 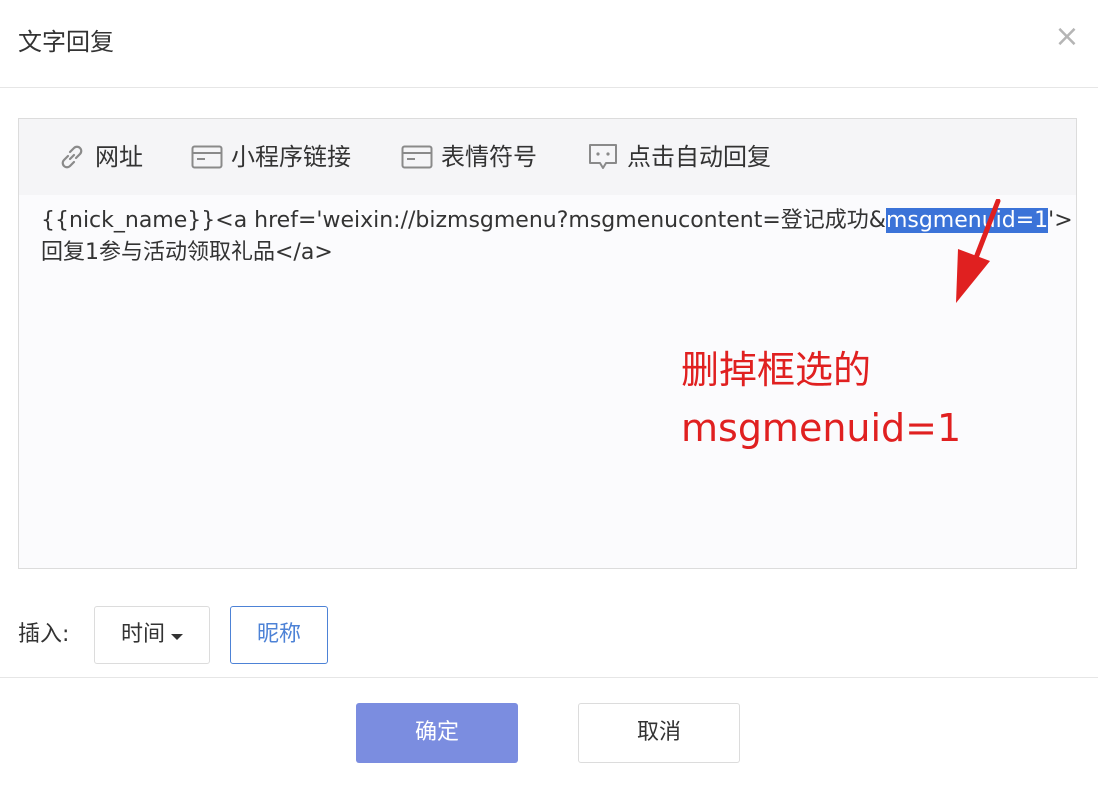 I want to click on toolbar-emoji-label: 表情符号, so click(x=489, y=157).